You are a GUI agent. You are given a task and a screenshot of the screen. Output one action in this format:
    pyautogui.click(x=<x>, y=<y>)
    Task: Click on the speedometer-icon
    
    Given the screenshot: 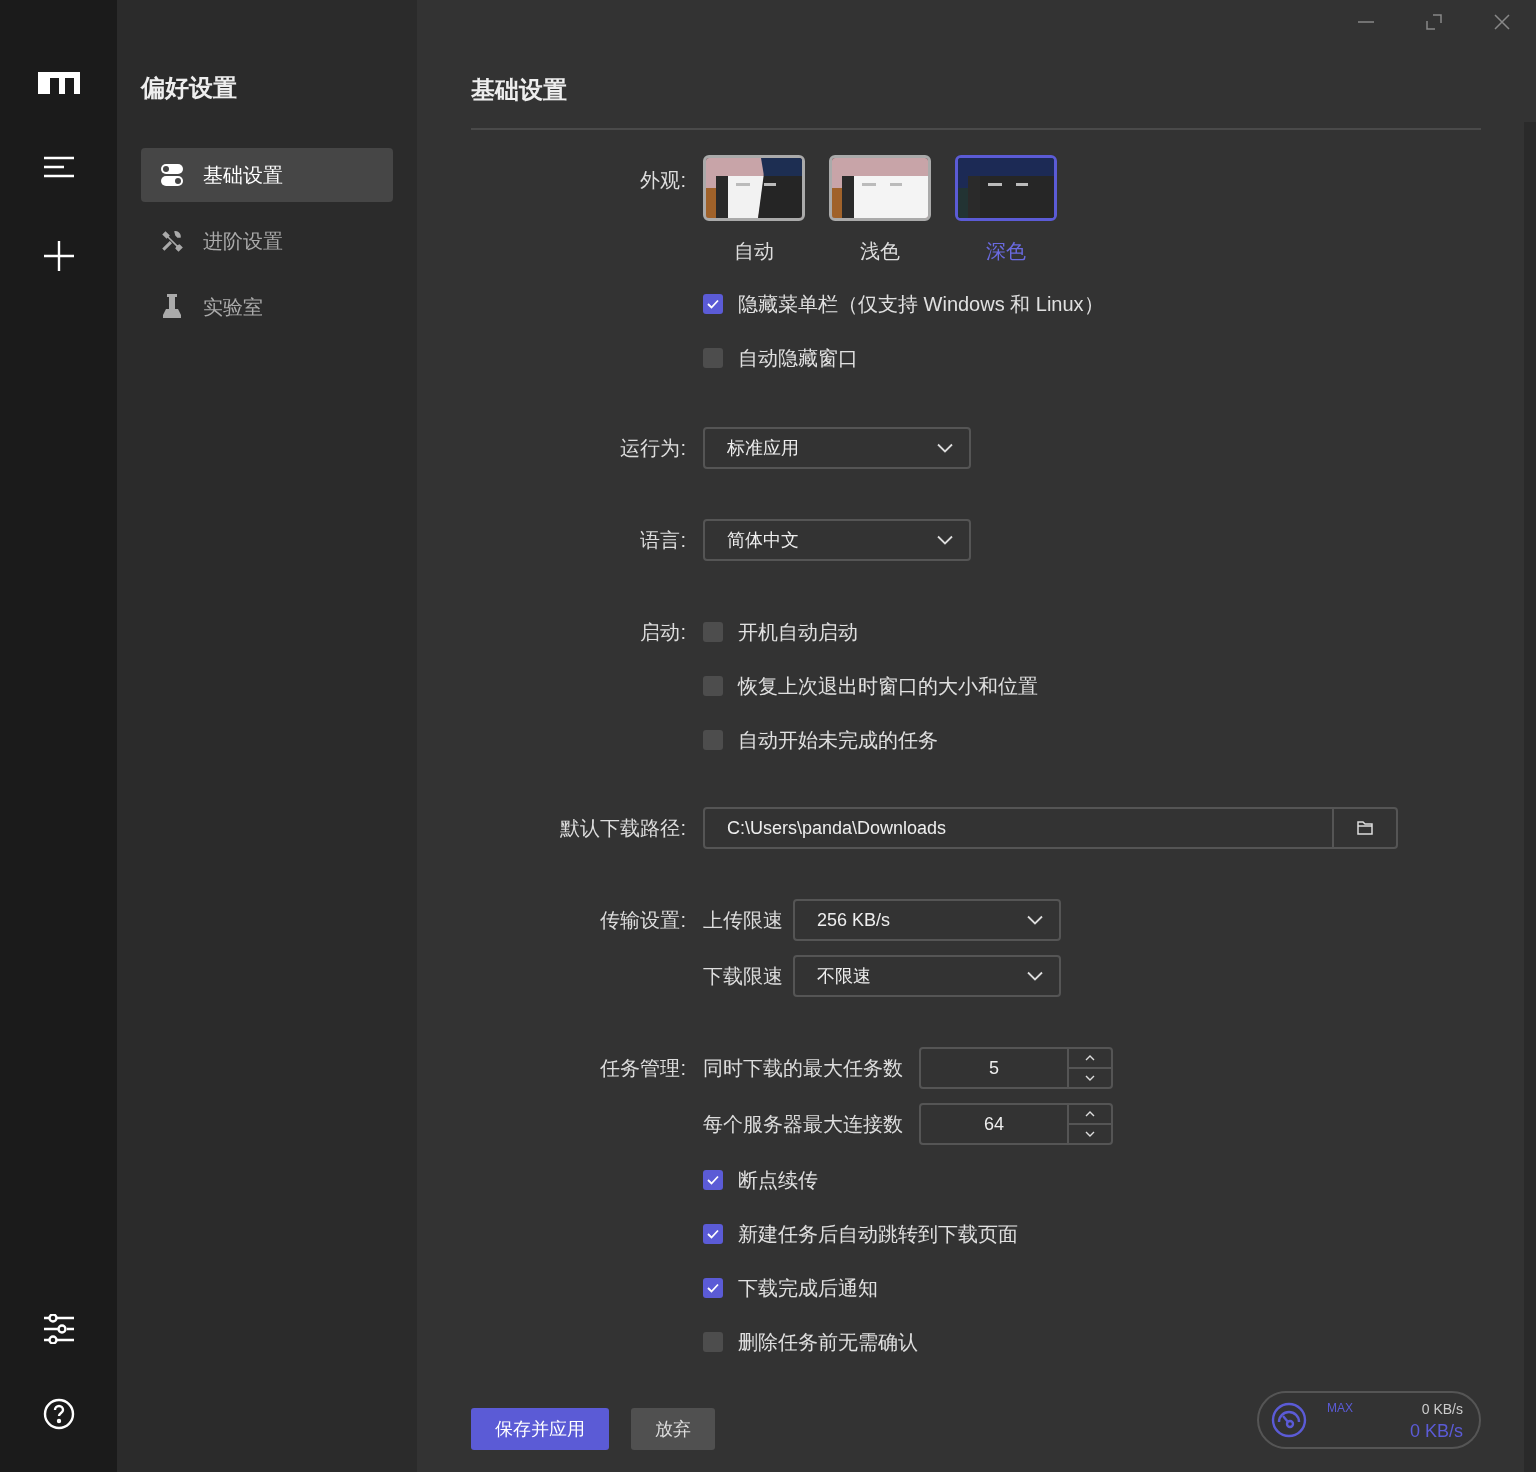 What is the action you would take?
    pyautogui.click(x=1289, y=1420)
    